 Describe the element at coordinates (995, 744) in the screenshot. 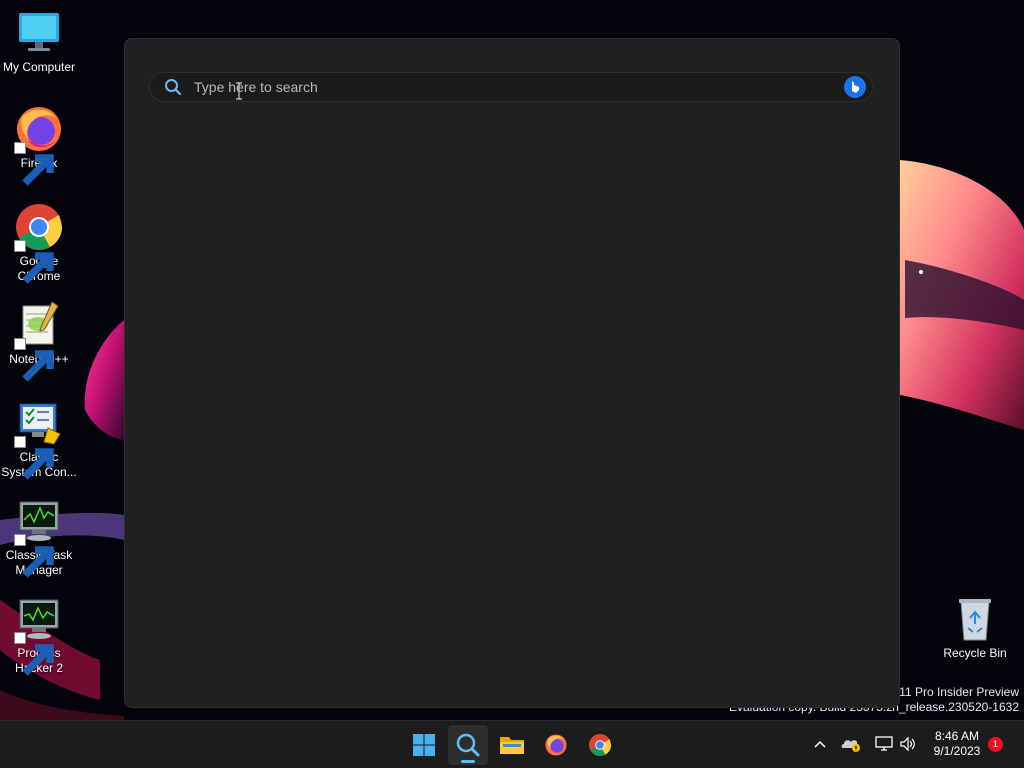

I see `notification-badge: 1` at that location.